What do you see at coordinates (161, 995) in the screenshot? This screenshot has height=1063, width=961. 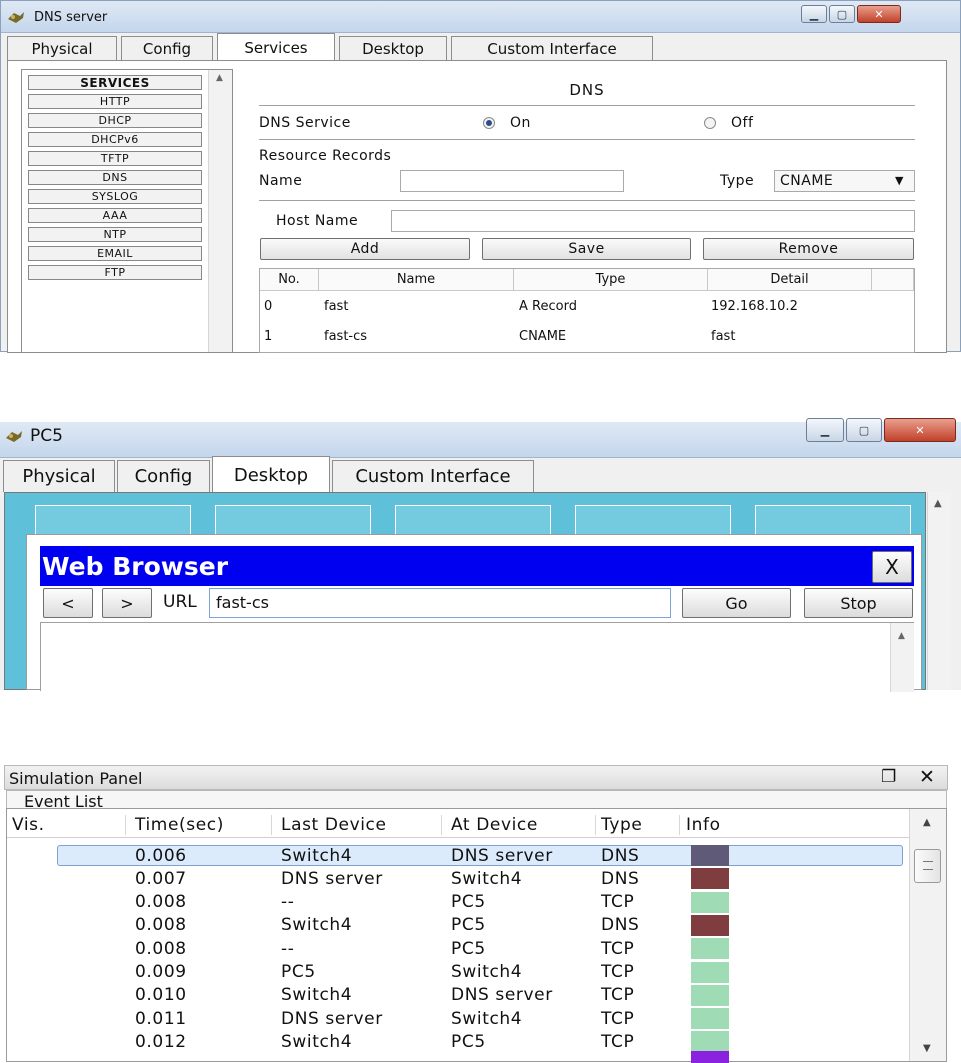 I see `event-time: 0.010` at bounding box center [161, 995].